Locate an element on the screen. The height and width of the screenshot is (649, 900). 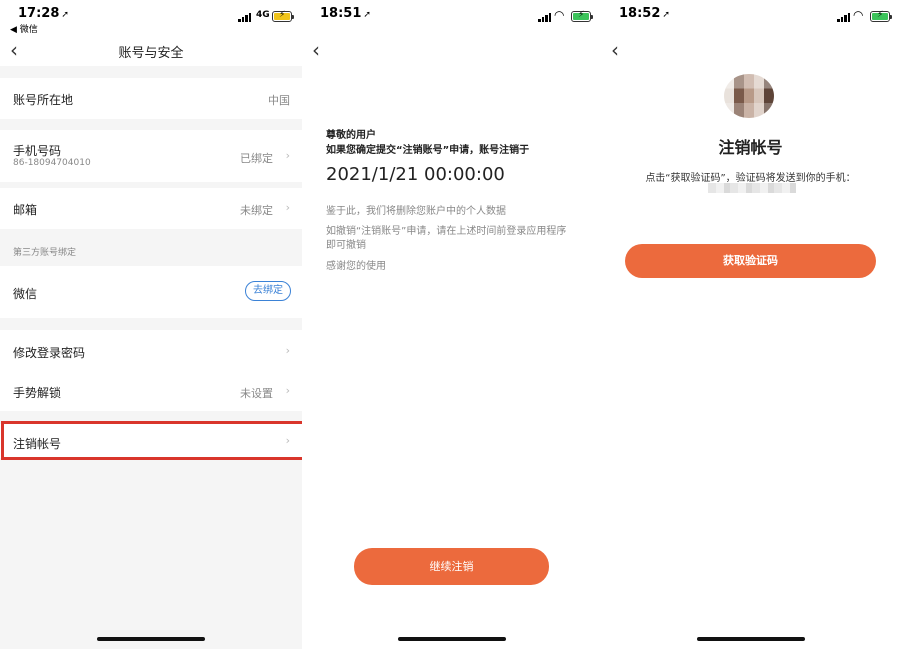
row-gesture-unlock: 手势解锁 未设置 › is located at coordinates (151, 391).